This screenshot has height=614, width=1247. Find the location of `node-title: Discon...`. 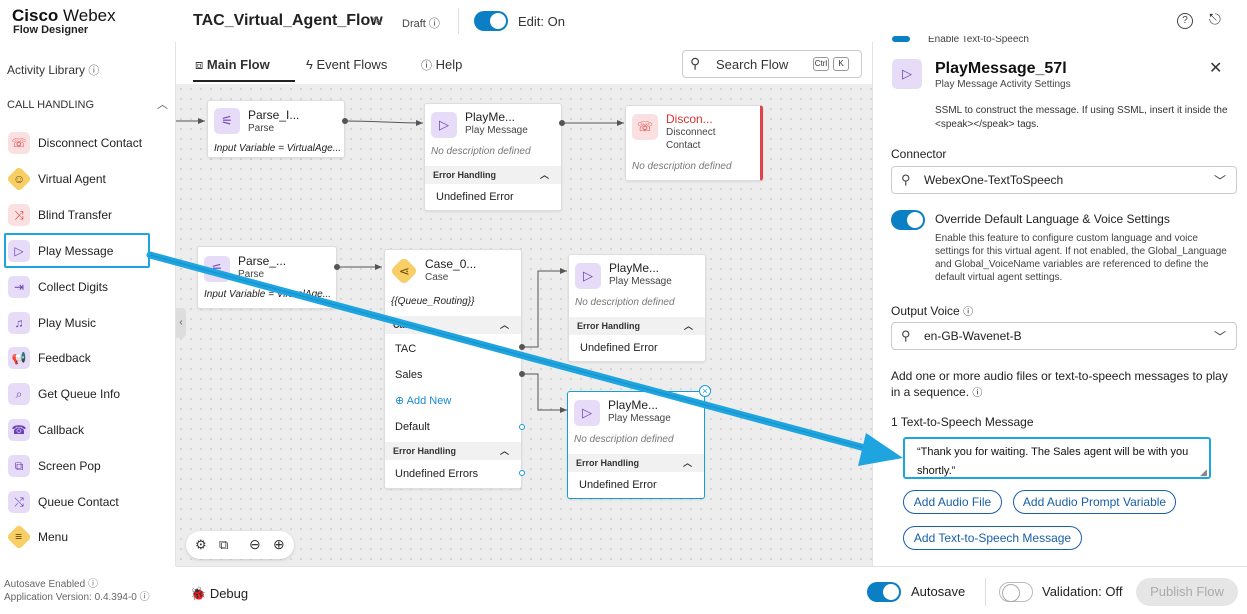

node-title: Discon... is located at coordinates (689, 119).